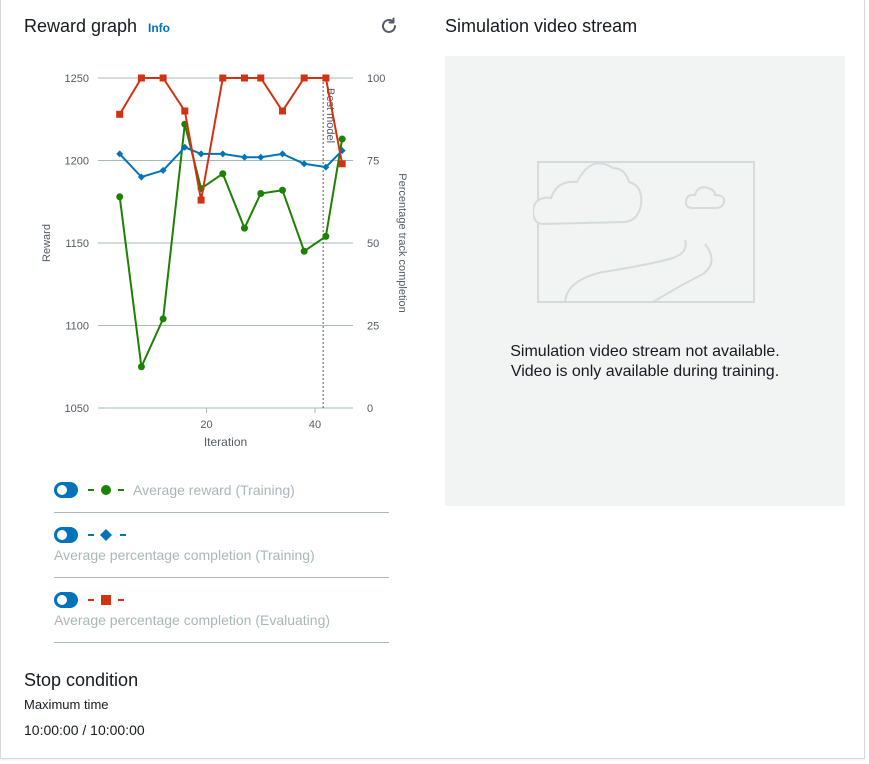 This screenshot has width=869, height=764. Describe the element at coordinates (373, 244) in the screenshot. I see `y2-tick-label: 50` at that location.